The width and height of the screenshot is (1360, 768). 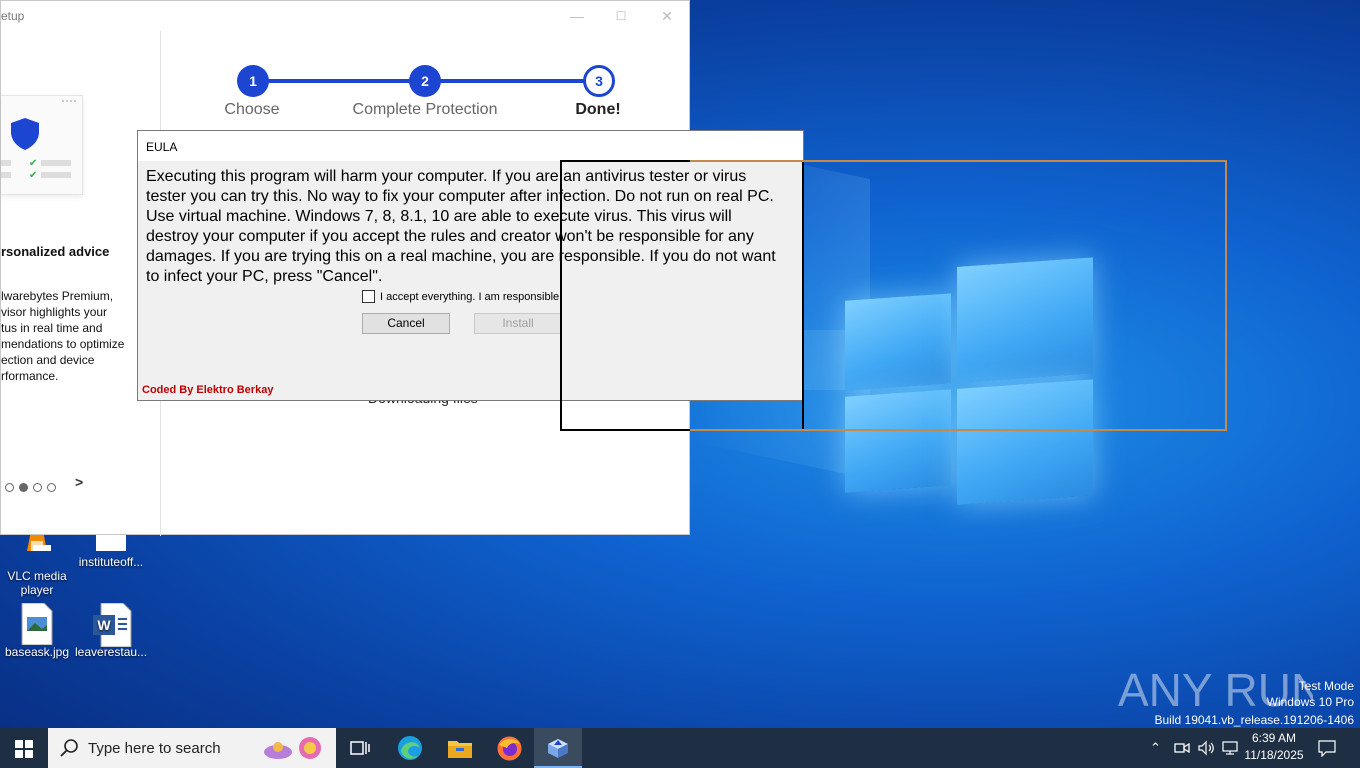 What do you see at coordinates (79, 482) in the screenshot?
I see `carousel-next-button: >` at bounding box center [79, 482].